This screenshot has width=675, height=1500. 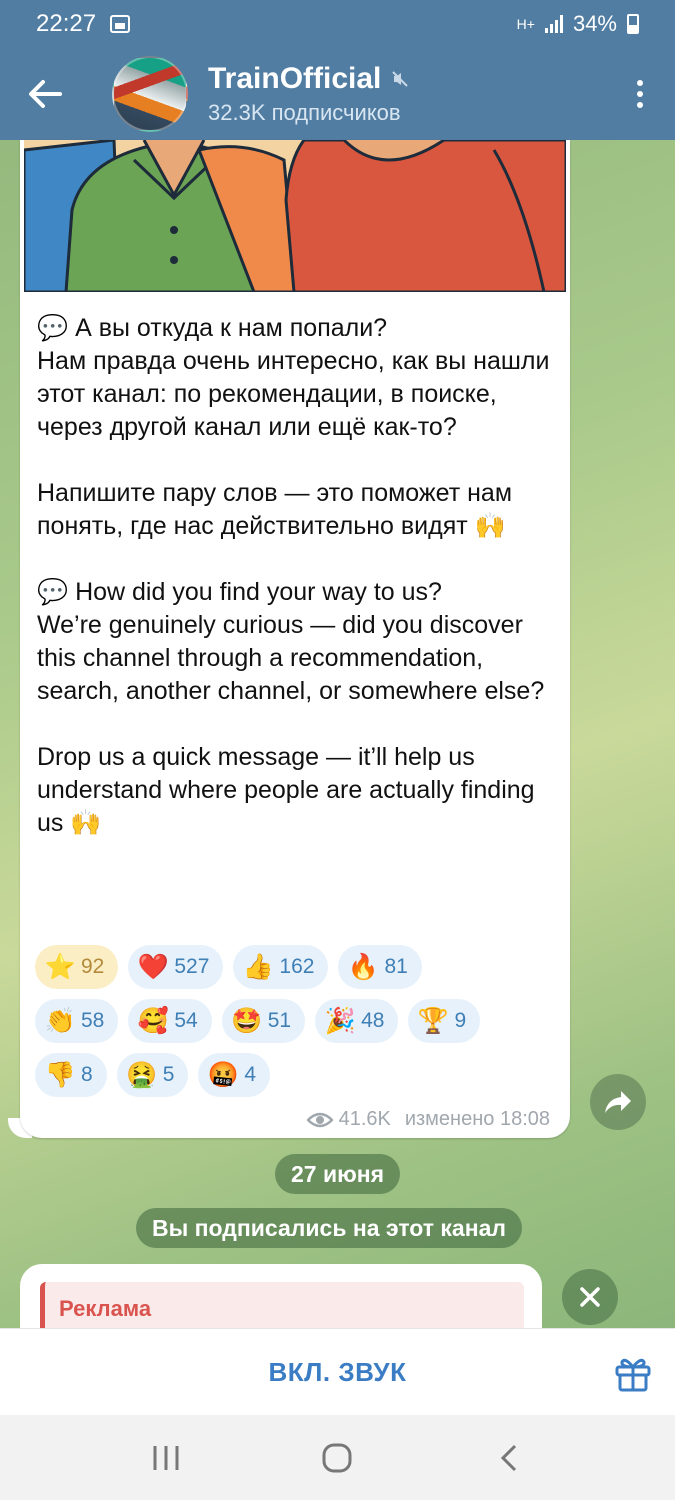 I want to click on subscribed-notice: Вы подписались на этот канал, so click(x=329, y=1228).